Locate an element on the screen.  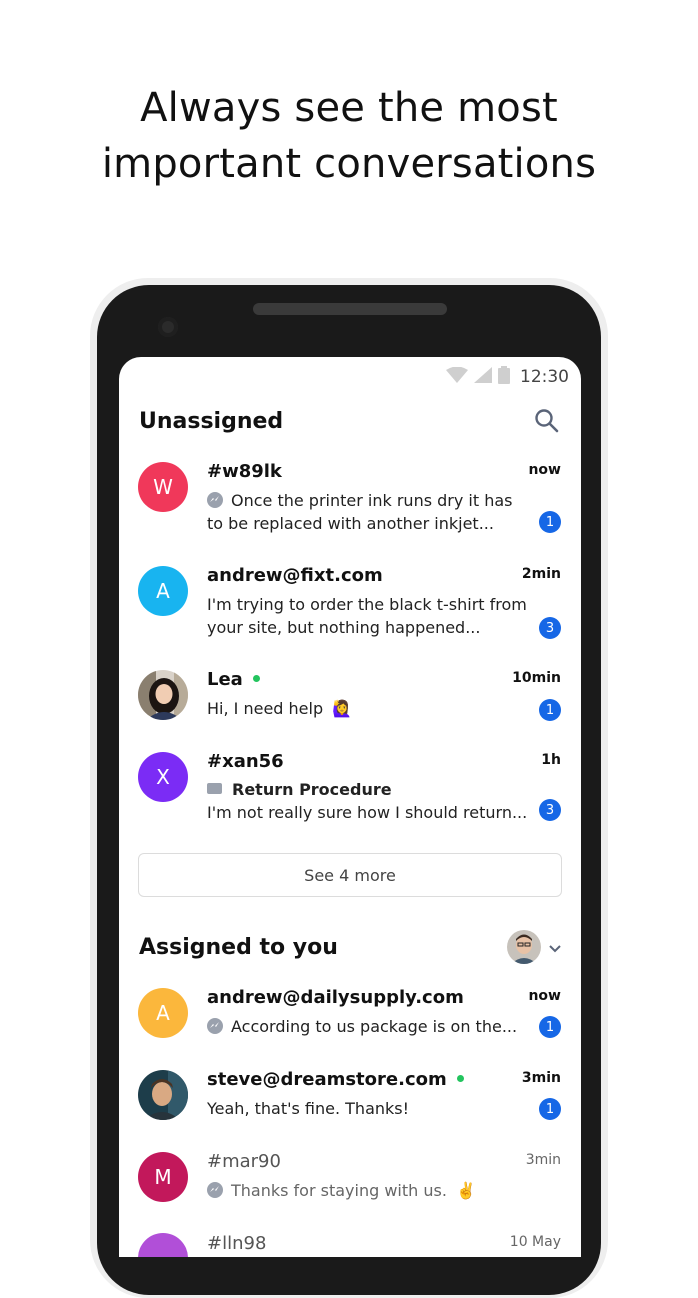
avatar: X is located at coordinates (163, 777).